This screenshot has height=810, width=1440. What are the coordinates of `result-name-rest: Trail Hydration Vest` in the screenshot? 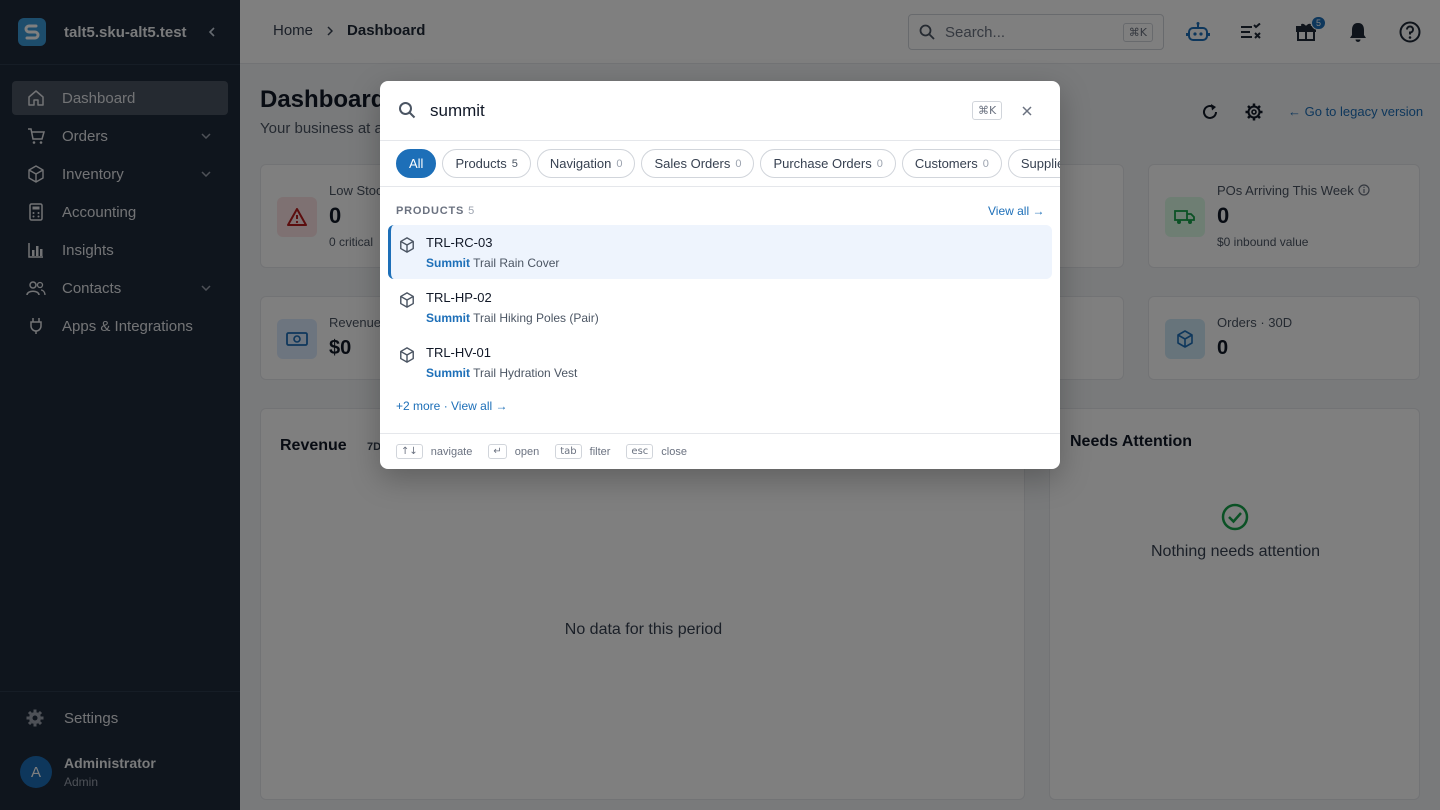 It's located at (524, 373).